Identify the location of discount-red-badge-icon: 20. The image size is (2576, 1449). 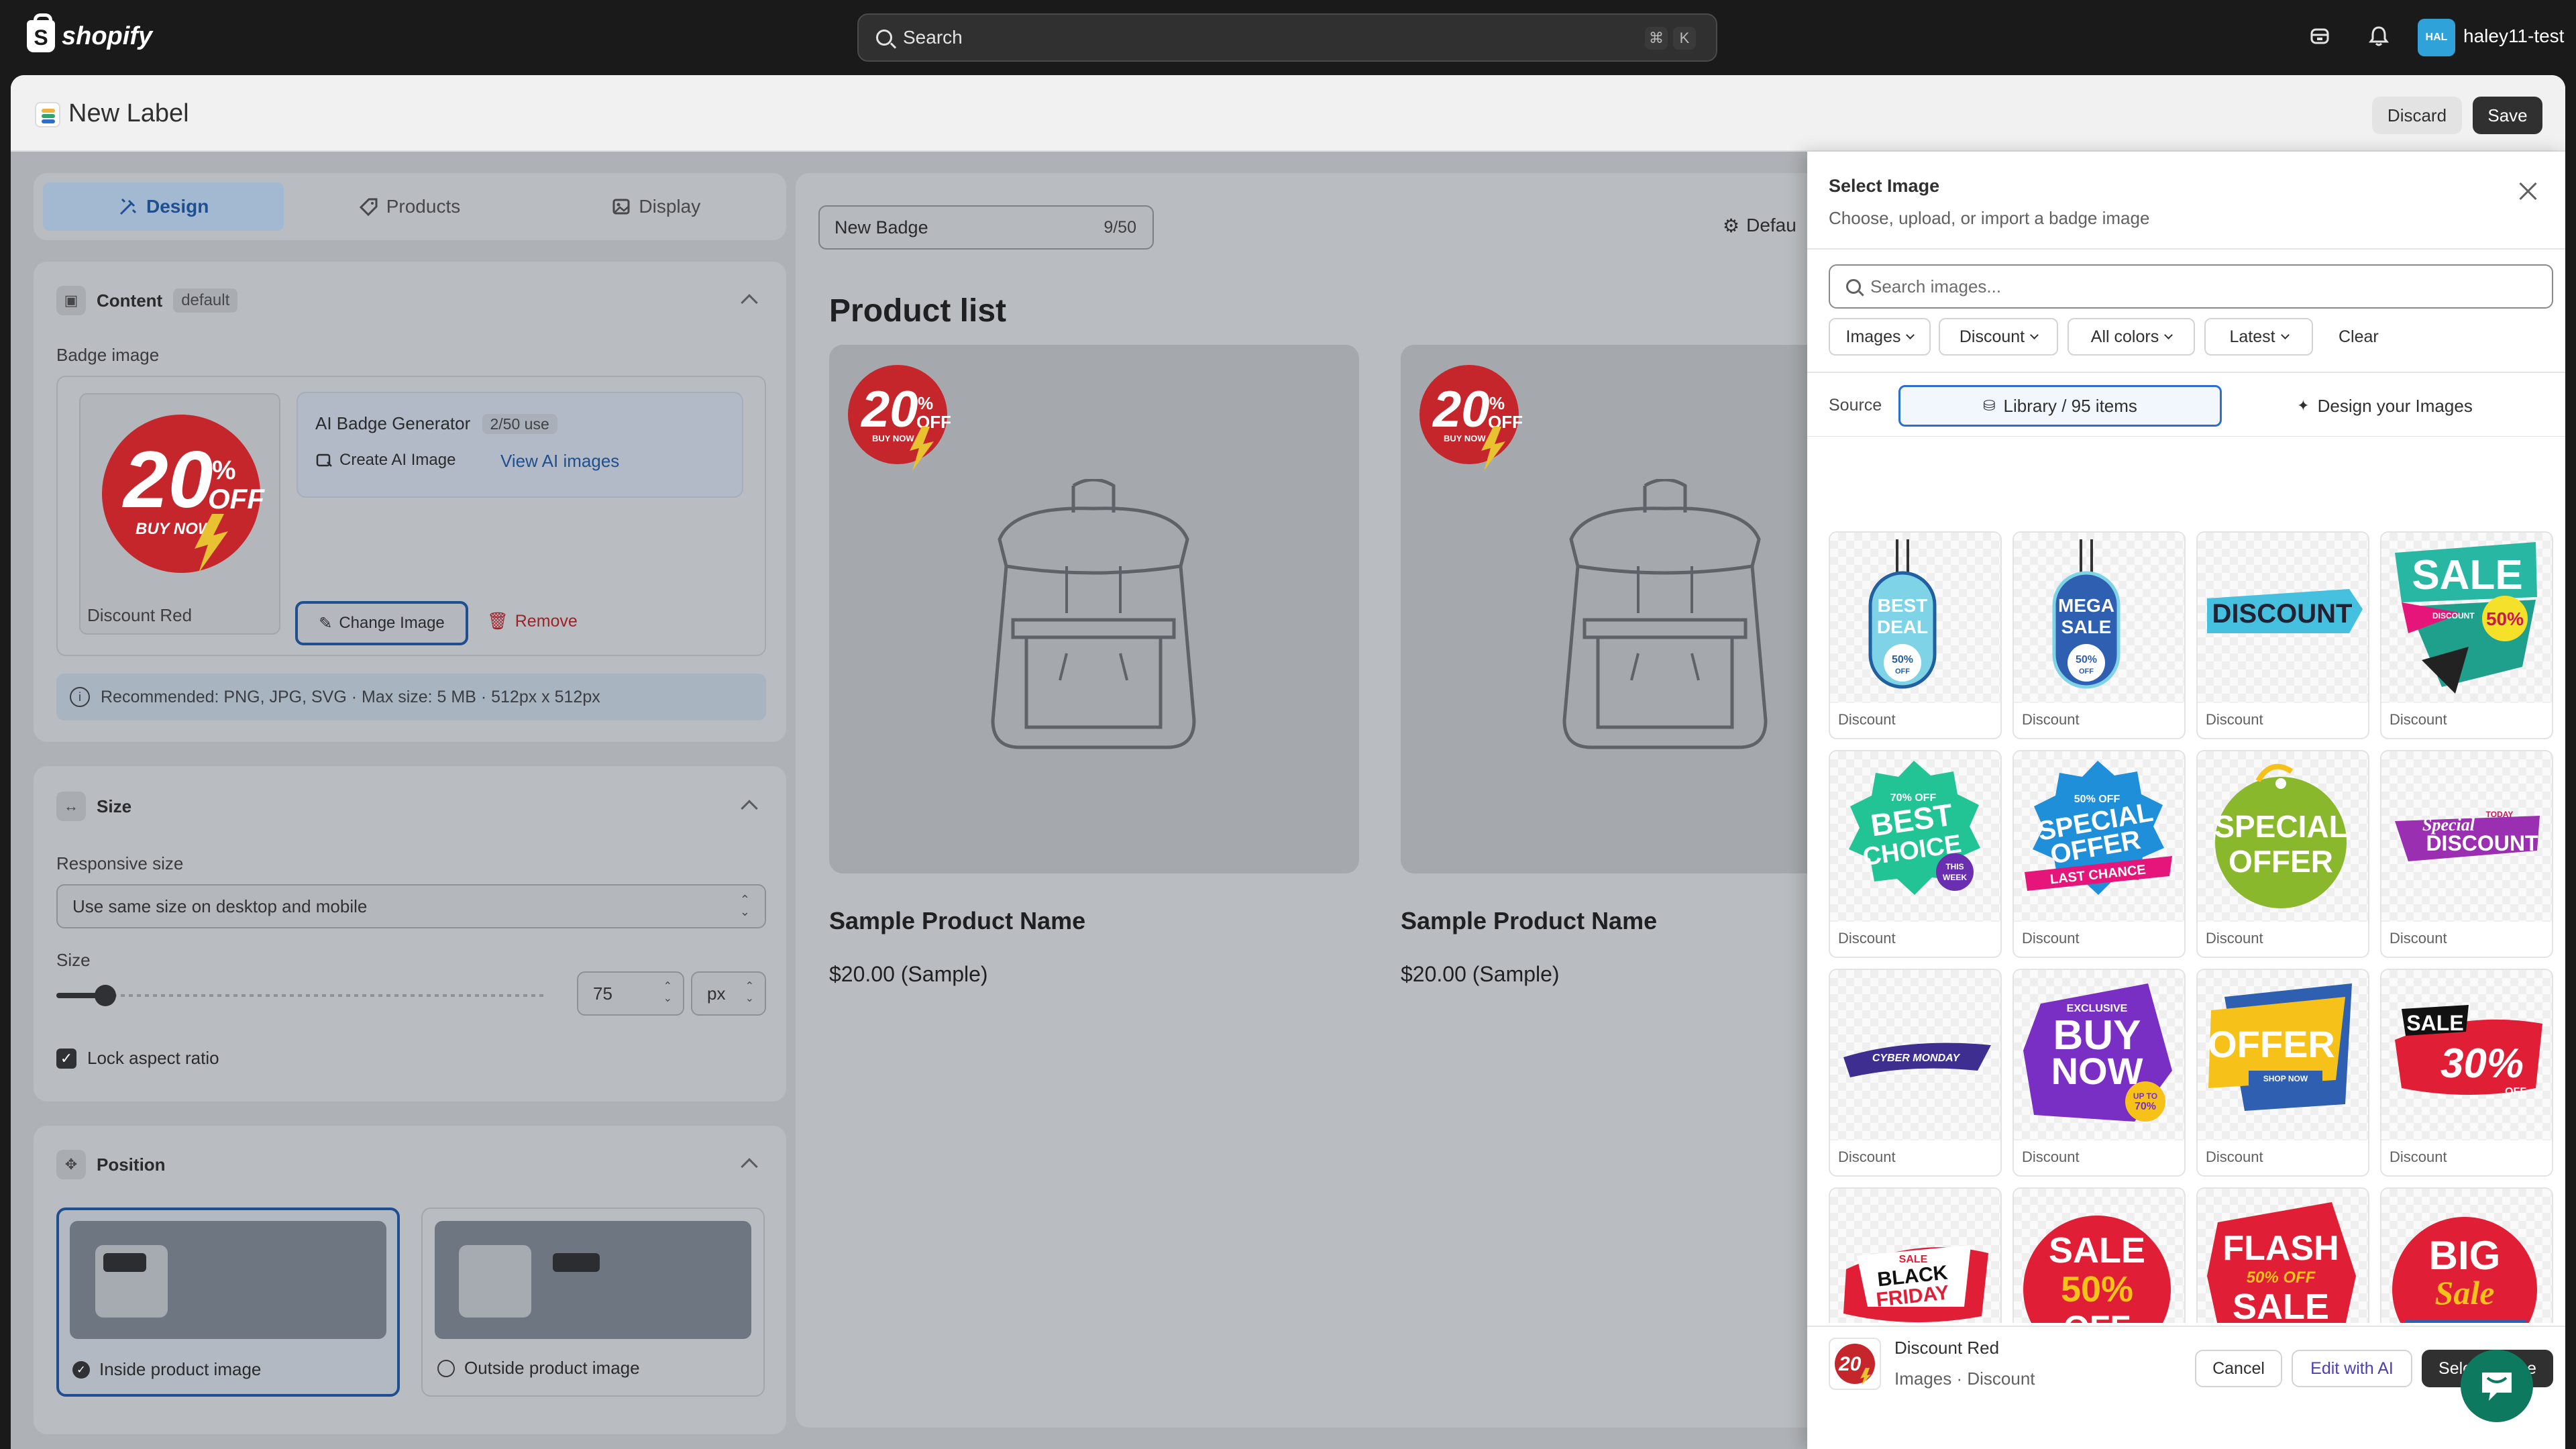
(1855, 1364).